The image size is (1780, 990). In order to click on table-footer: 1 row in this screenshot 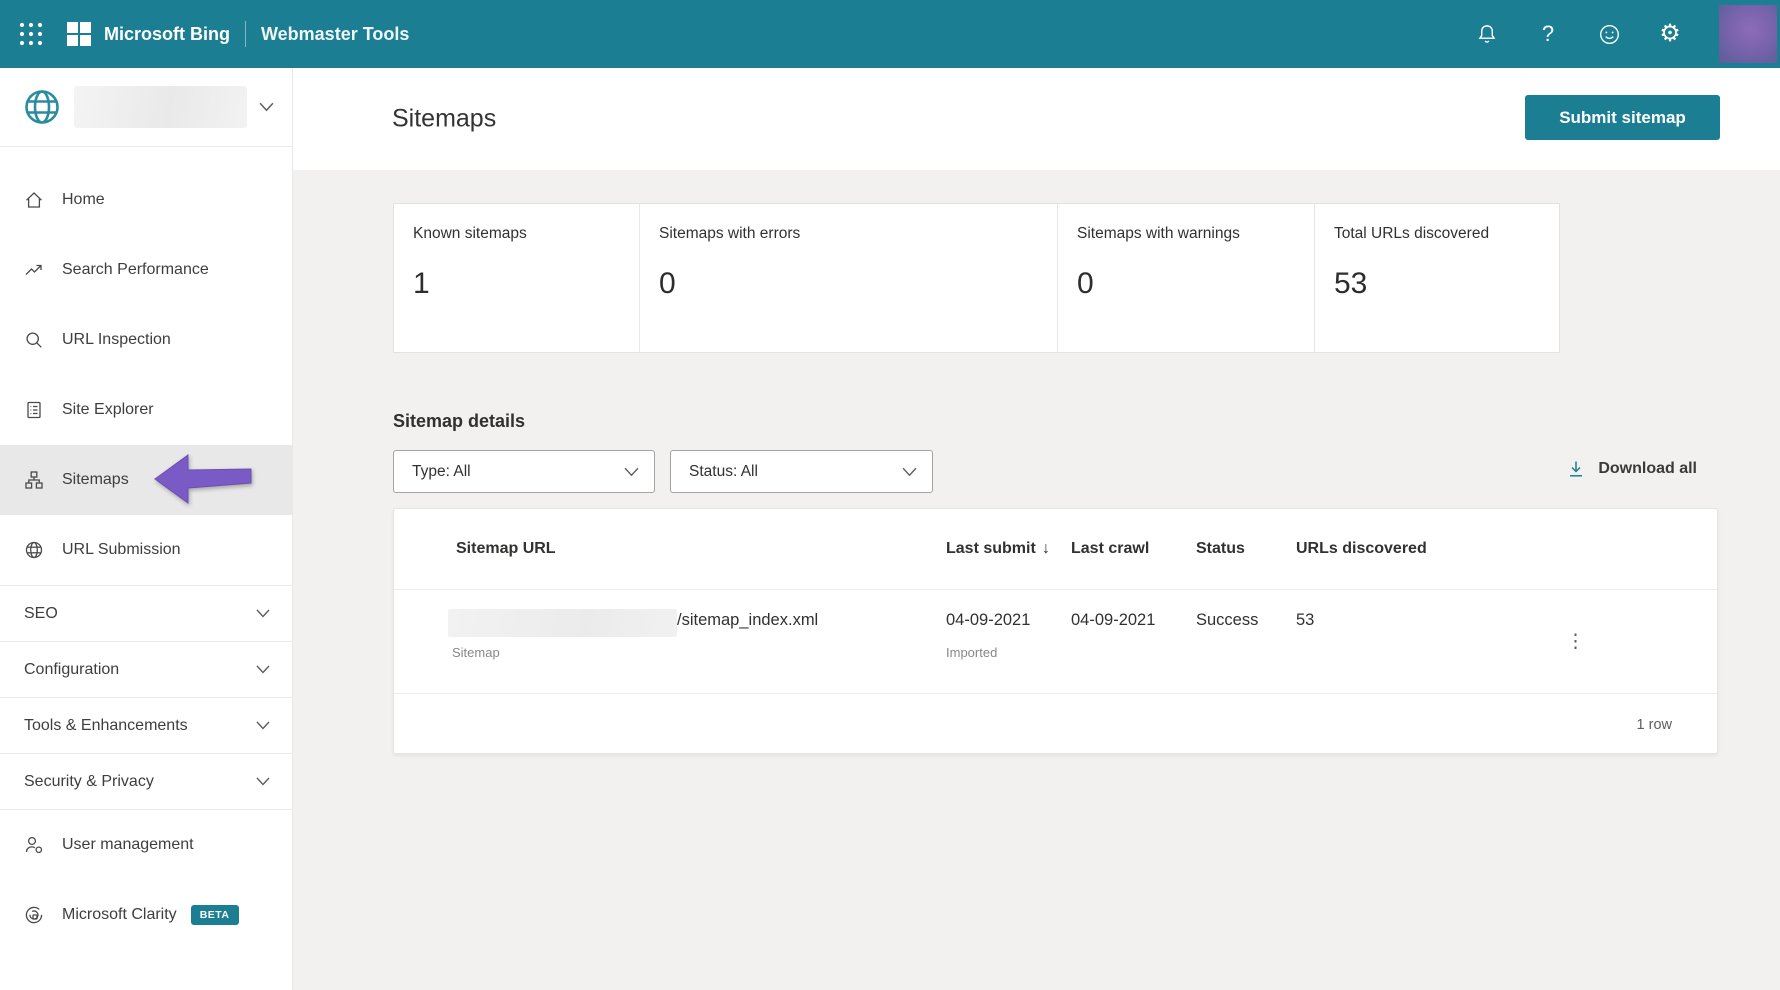, I will do `click(1055, 724)`.